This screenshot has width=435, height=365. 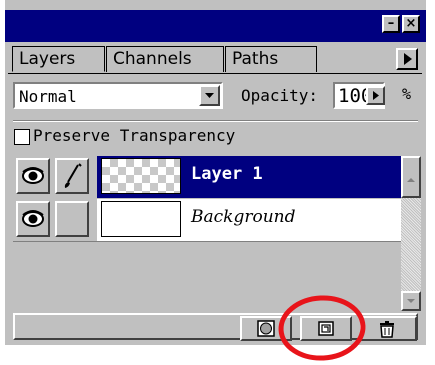 I want to click on layer-list-scrollbar, so click(x=411, y=233).